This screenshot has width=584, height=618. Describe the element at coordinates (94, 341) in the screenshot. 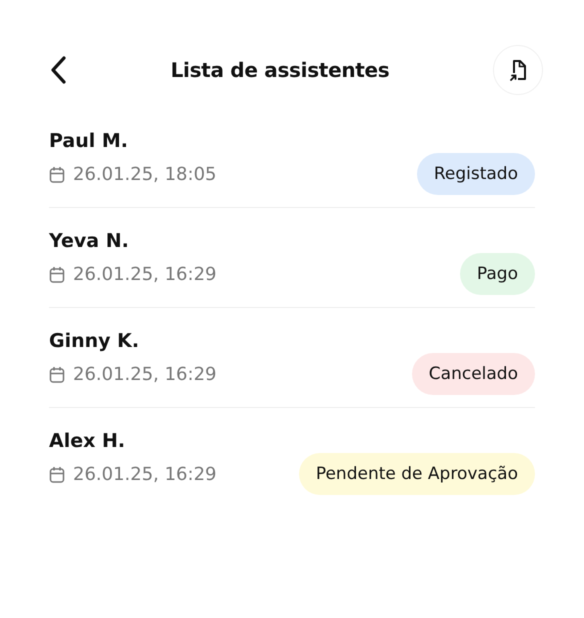

I see `attendee-name: Ginny K.` at that location.